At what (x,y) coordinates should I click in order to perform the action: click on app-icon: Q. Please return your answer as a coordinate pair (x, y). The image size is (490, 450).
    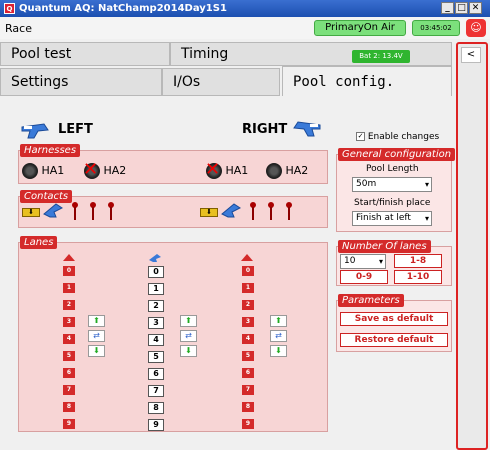
    Looking at the image, I should click on (9, 8).